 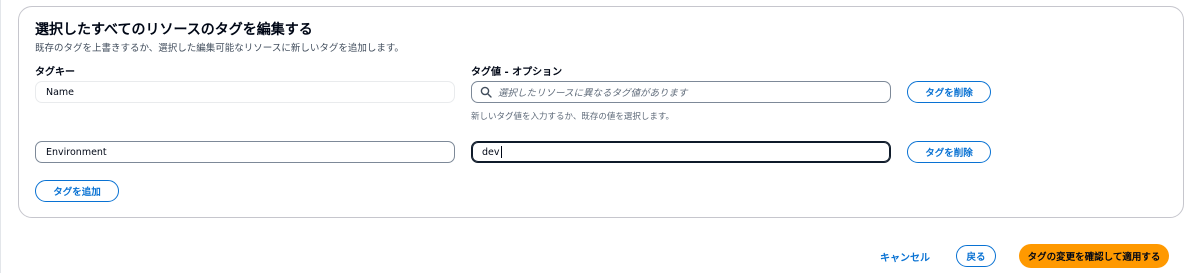 I want to click on tag-key-value: Environment, so click(x=76, y=152).